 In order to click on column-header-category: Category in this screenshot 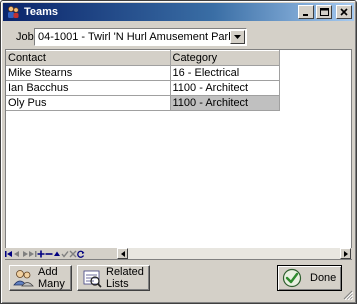, I will do `click(225, 58)`.